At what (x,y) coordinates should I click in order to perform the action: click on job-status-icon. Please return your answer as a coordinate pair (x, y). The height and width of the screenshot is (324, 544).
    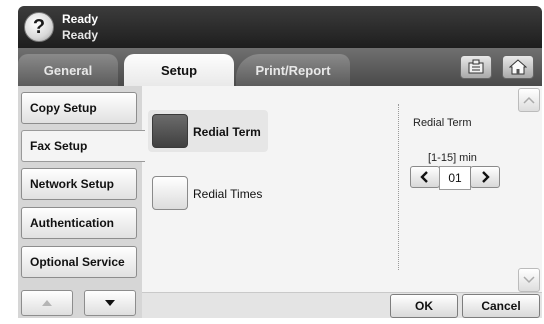
    Looking at the image, I should click on (476, 66).